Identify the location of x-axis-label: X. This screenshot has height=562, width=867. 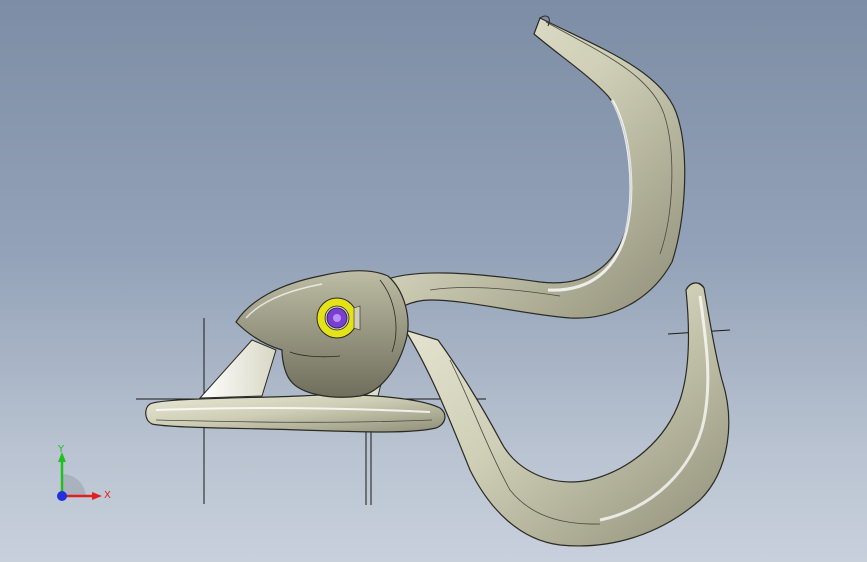
(107, 495).